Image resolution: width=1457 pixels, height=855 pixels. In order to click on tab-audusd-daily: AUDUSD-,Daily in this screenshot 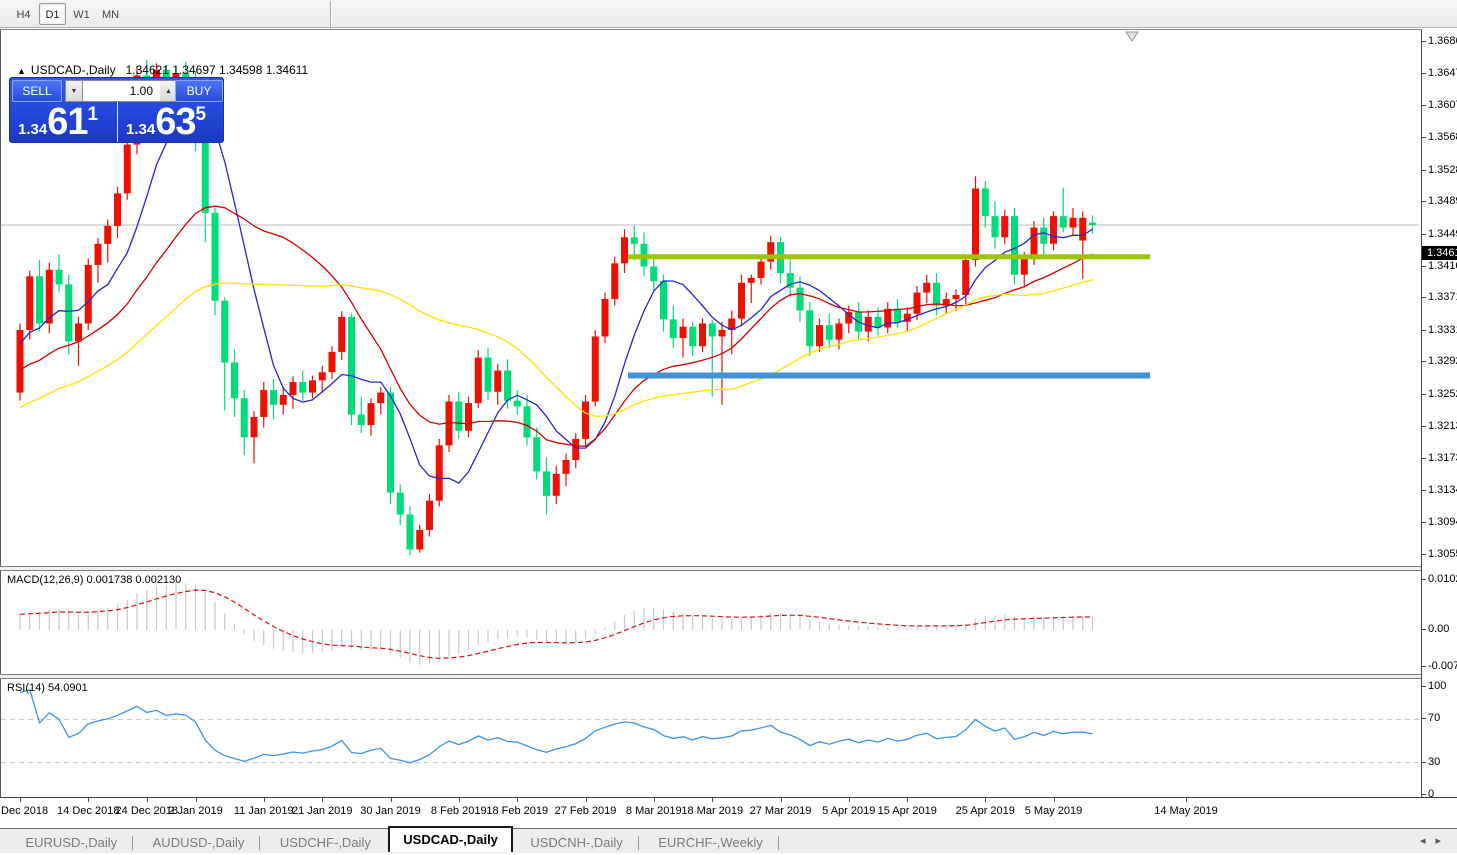, I will do `click(199, 842)`.